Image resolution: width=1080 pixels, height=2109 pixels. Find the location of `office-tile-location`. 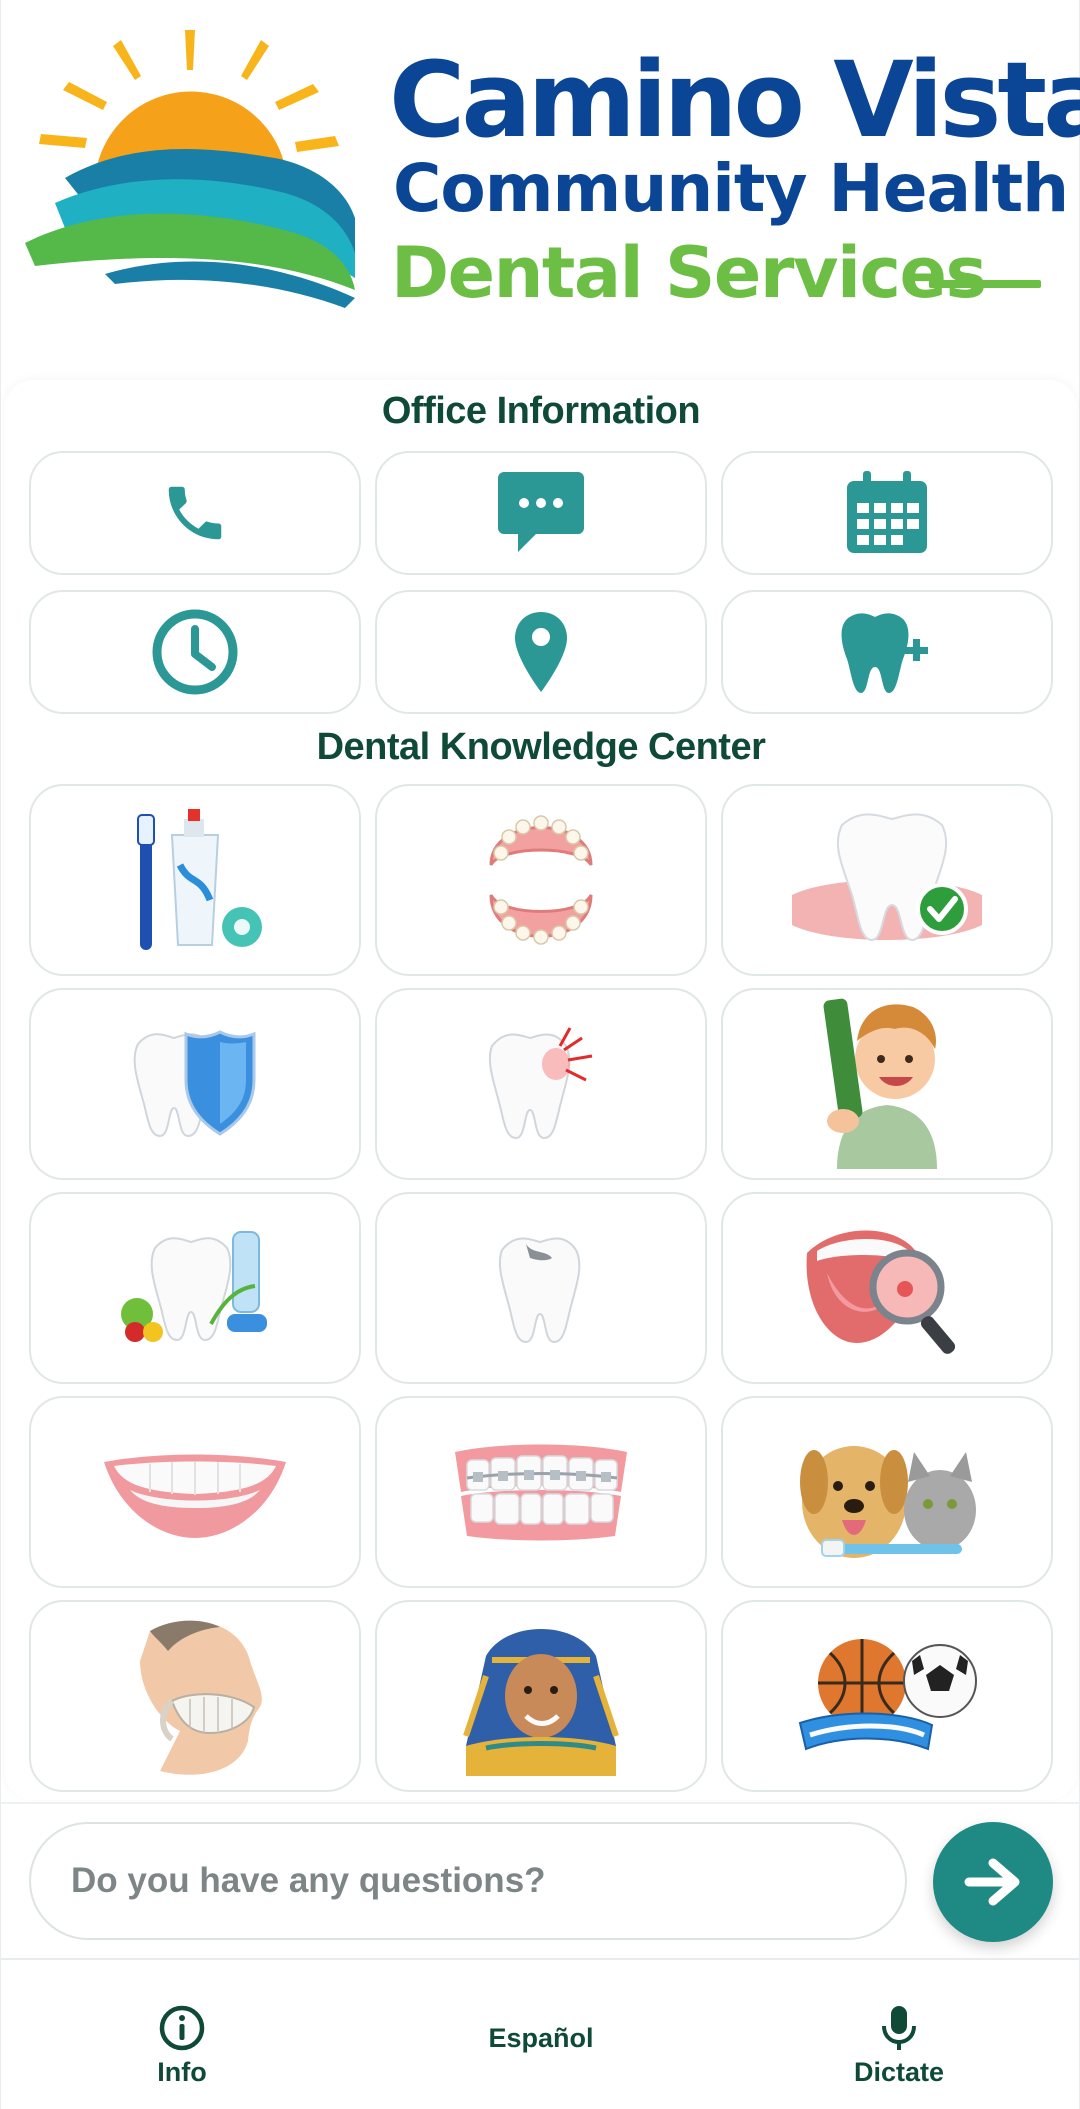

office-tile-location is located at coordinates (541, 652).